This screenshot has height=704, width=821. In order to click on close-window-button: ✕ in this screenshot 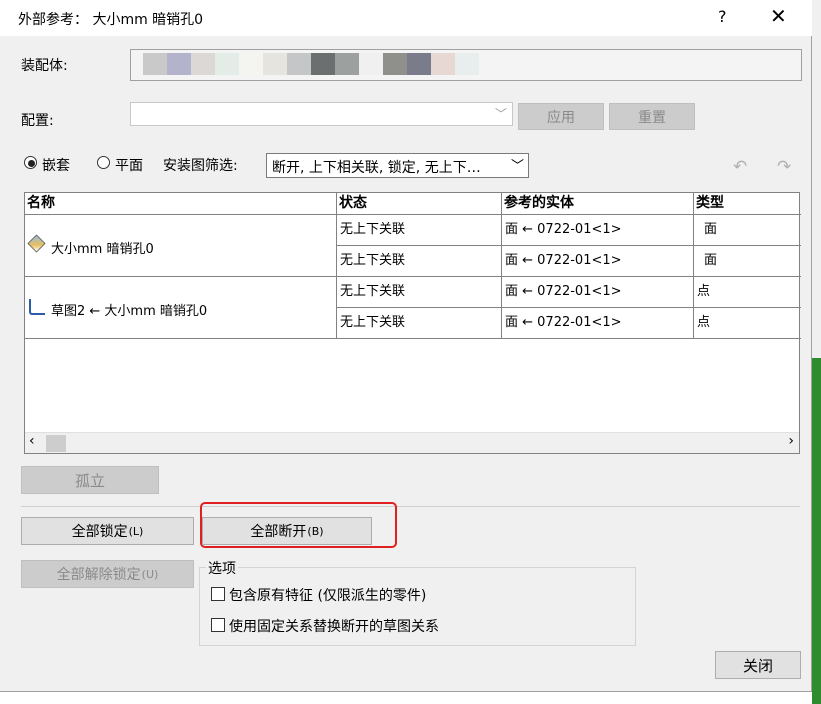, I will do `click(778, 16)`.